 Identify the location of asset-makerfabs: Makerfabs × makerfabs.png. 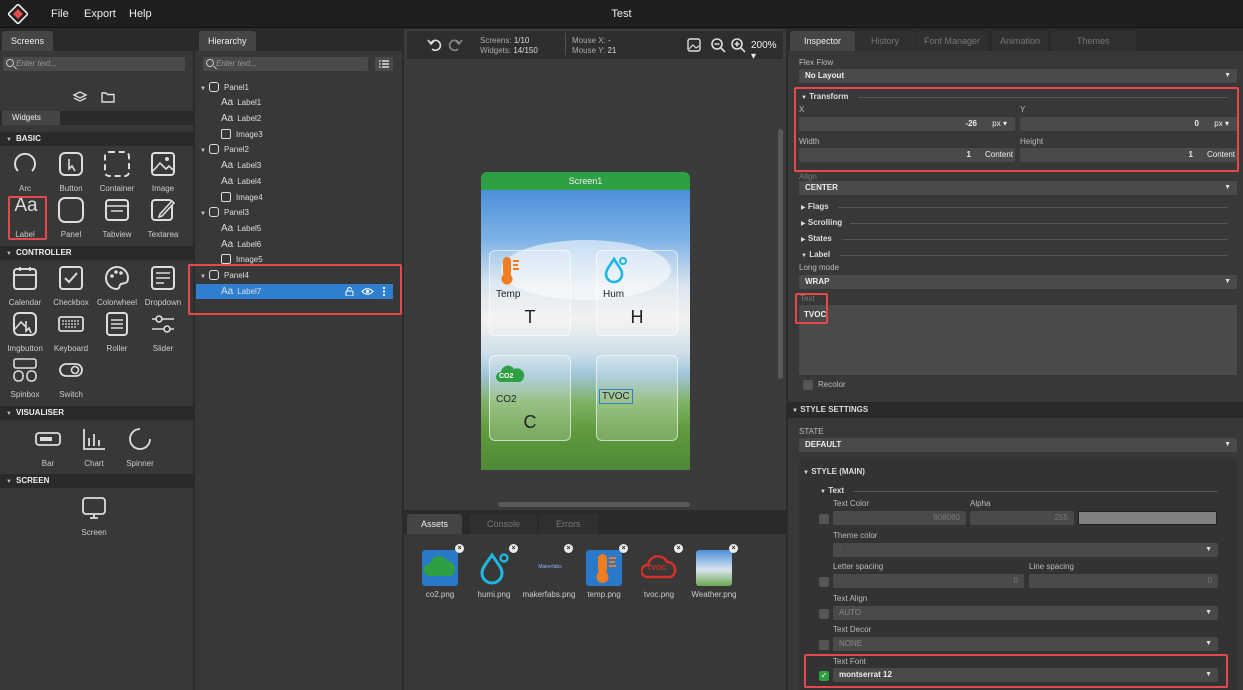
(547, 582).